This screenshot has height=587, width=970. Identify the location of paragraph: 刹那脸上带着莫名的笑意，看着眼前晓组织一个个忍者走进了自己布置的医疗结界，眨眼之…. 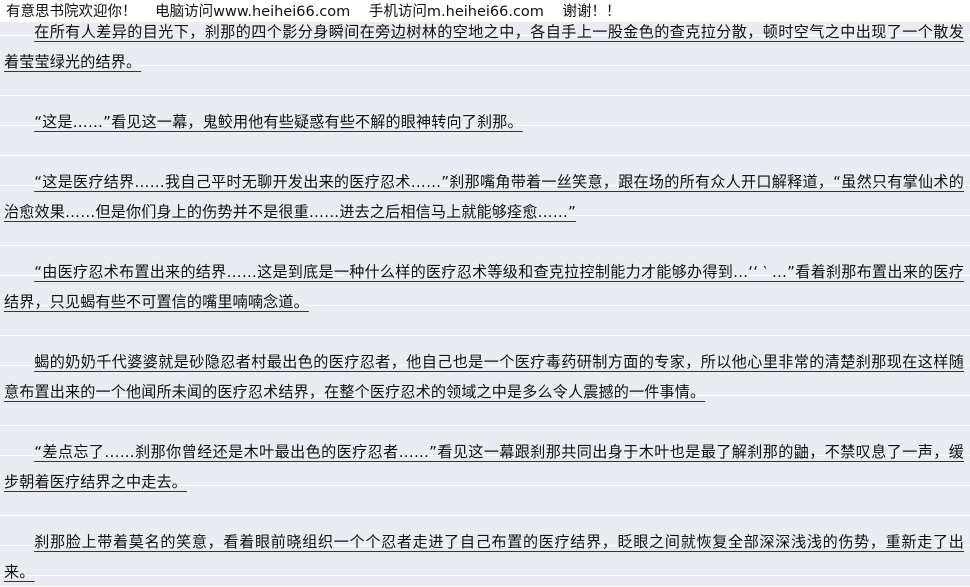
(484, 557).